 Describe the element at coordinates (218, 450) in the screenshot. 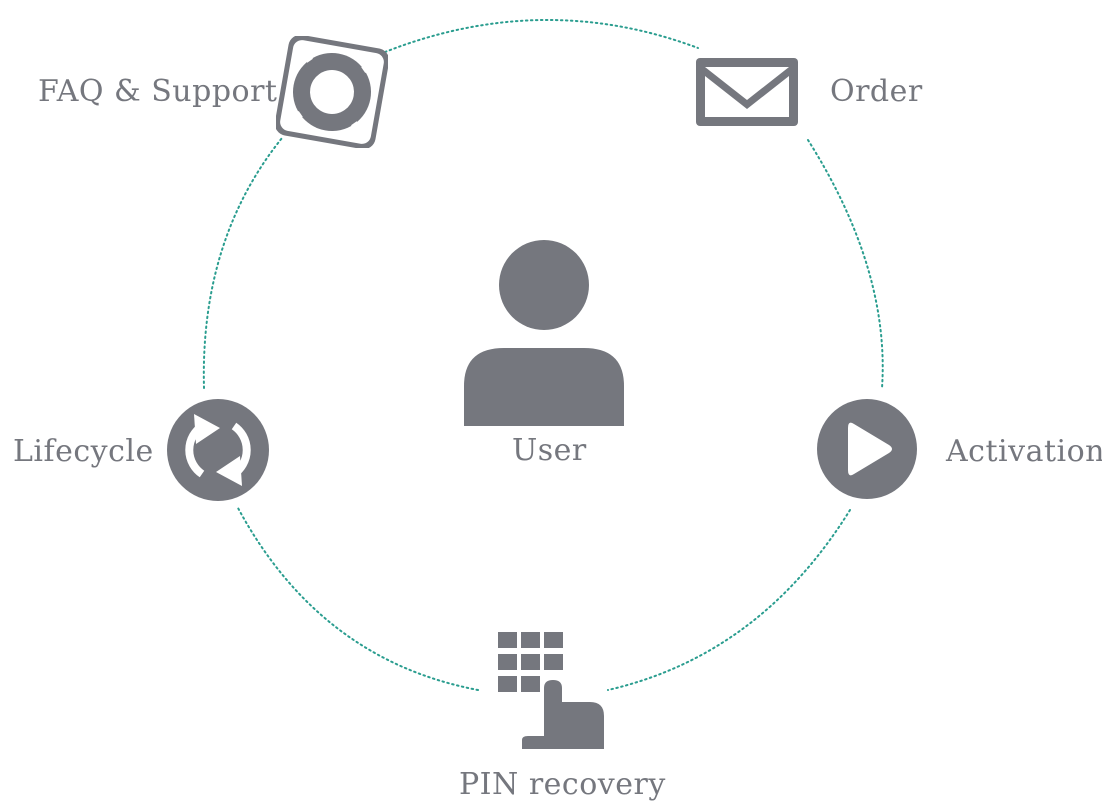

I see `refresh-icon` at that location.